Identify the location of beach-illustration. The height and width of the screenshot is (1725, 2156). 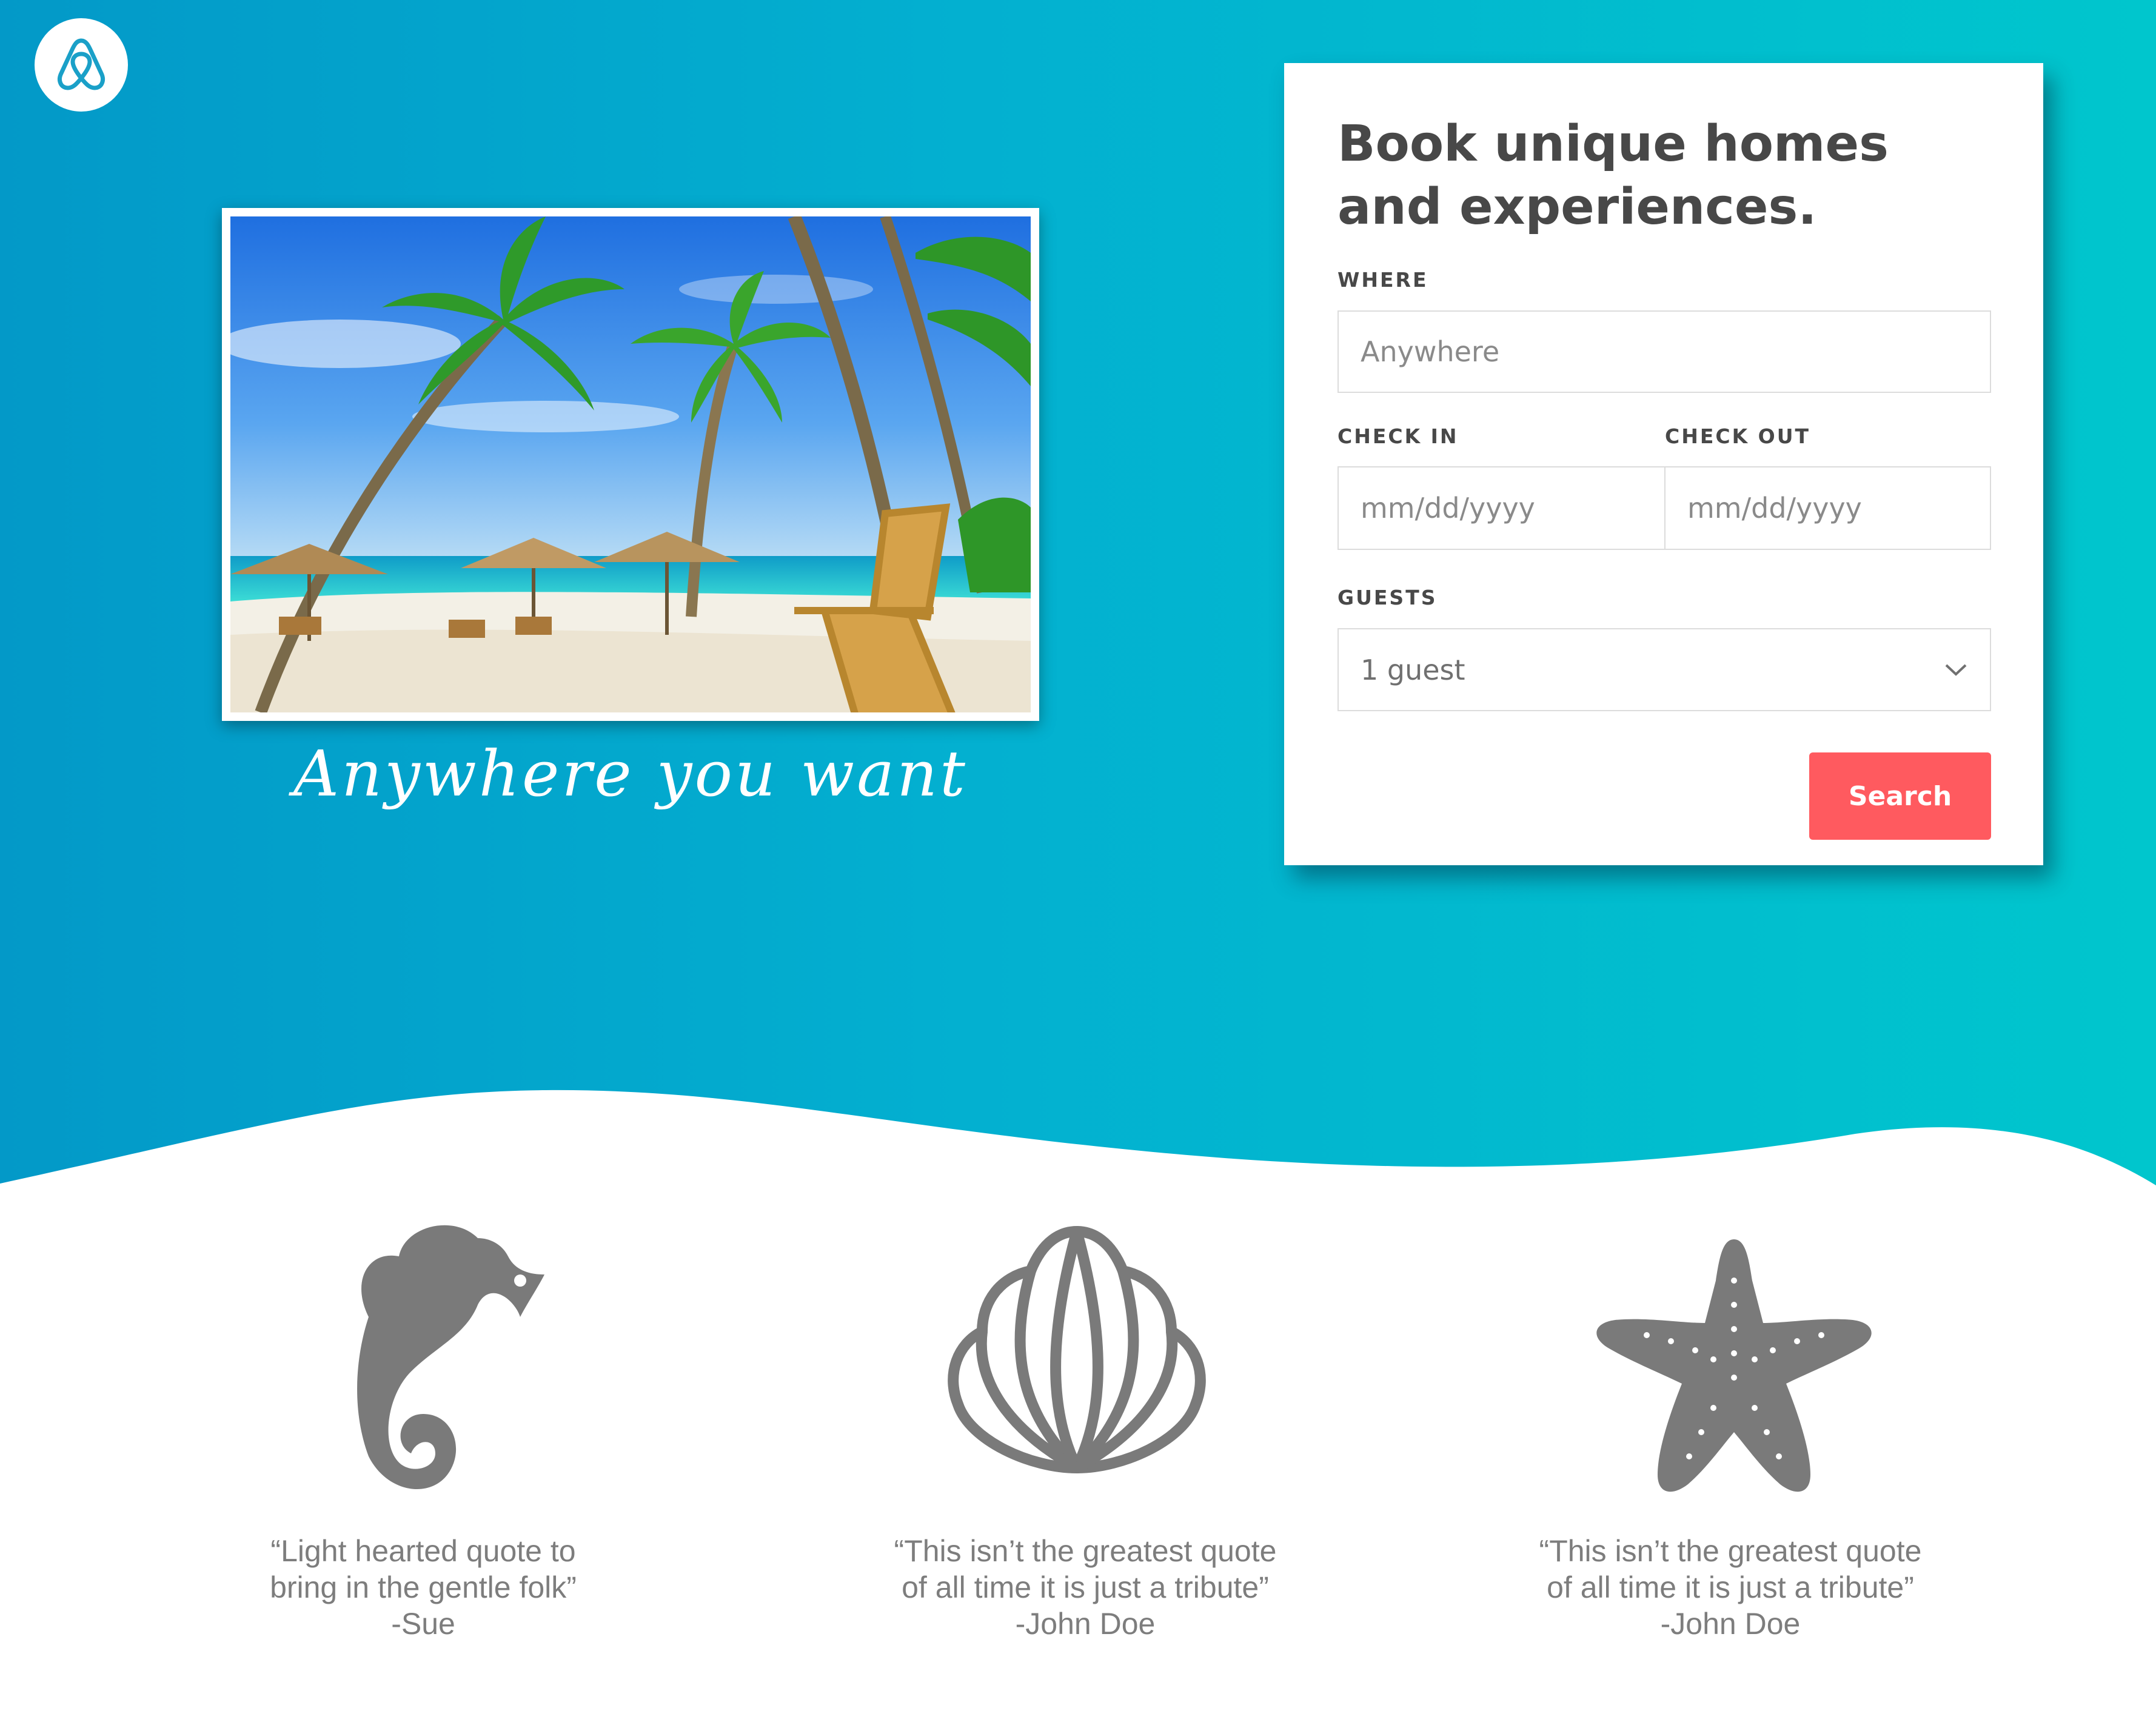
(630, 464).